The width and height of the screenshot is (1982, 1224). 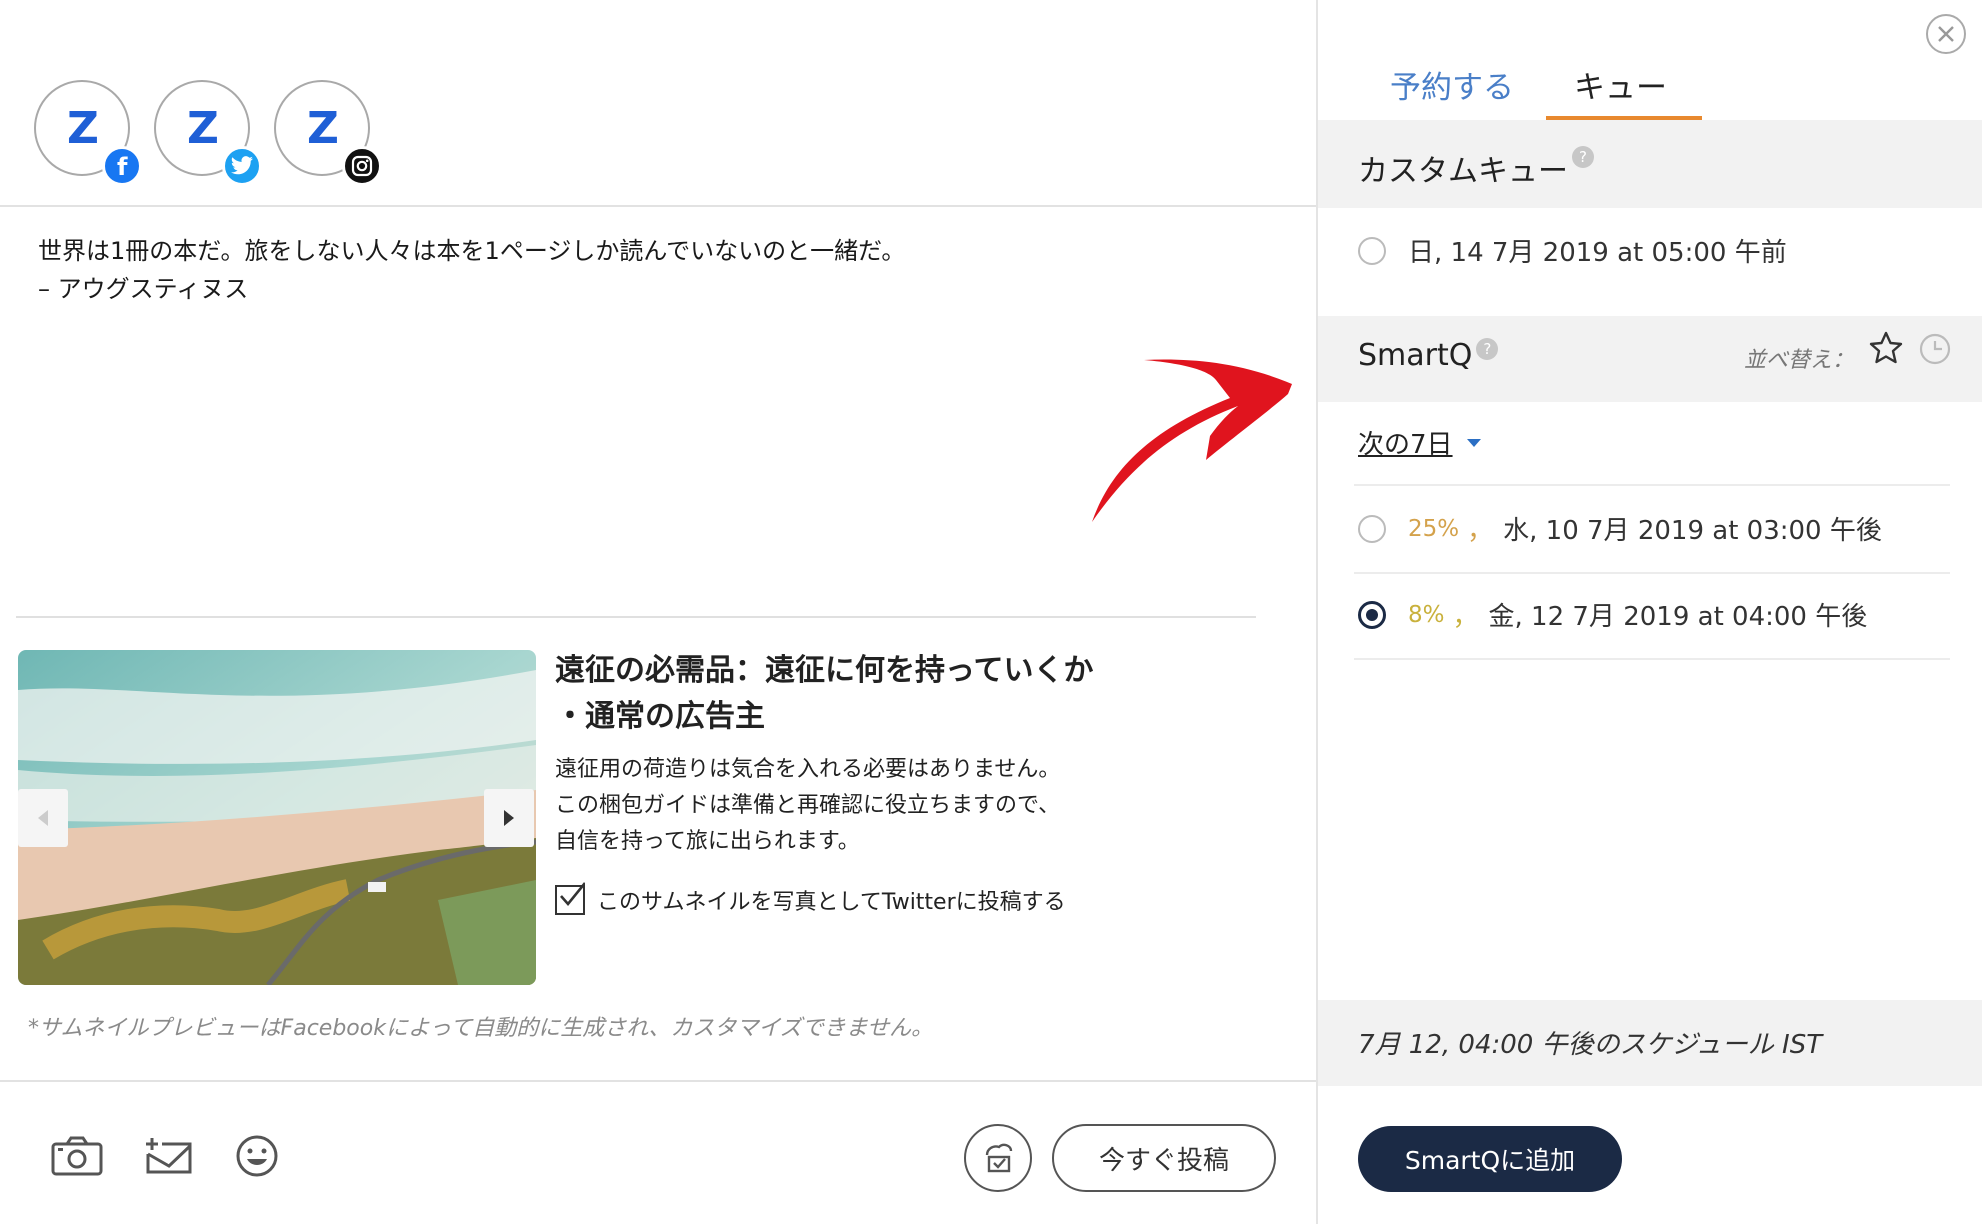 I want to click on star-icon, so click(x=1886, y=347).